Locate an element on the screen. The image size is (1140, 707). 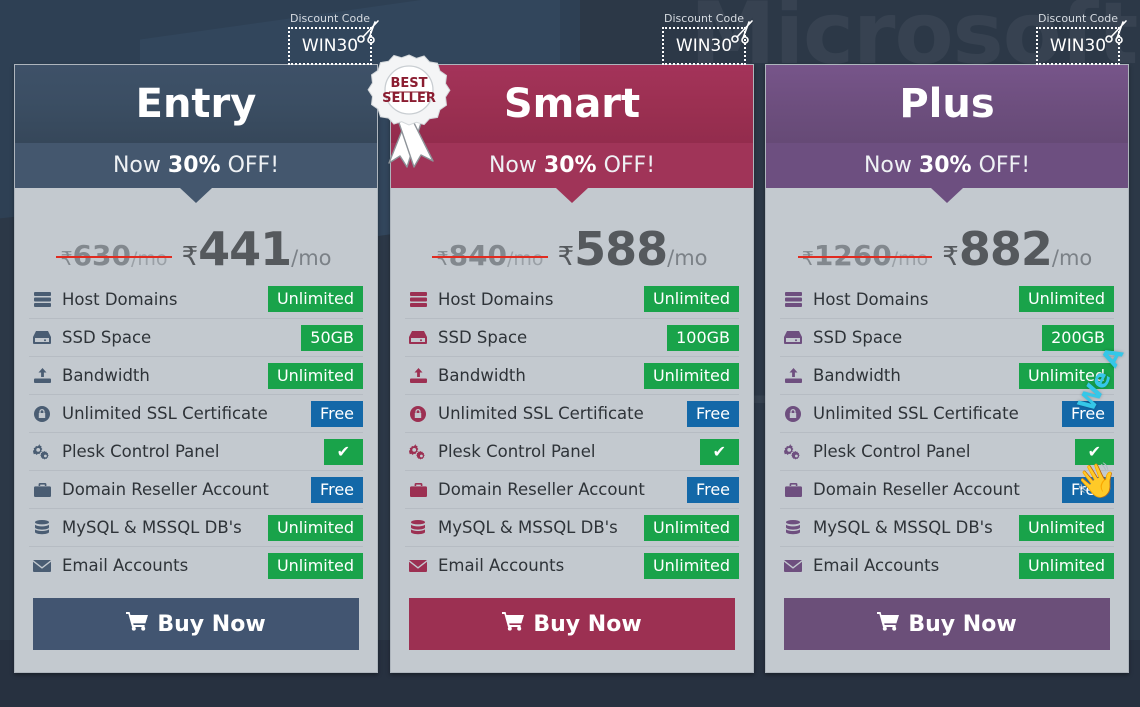
card-header: Smart is located at coordinates (572, 104).